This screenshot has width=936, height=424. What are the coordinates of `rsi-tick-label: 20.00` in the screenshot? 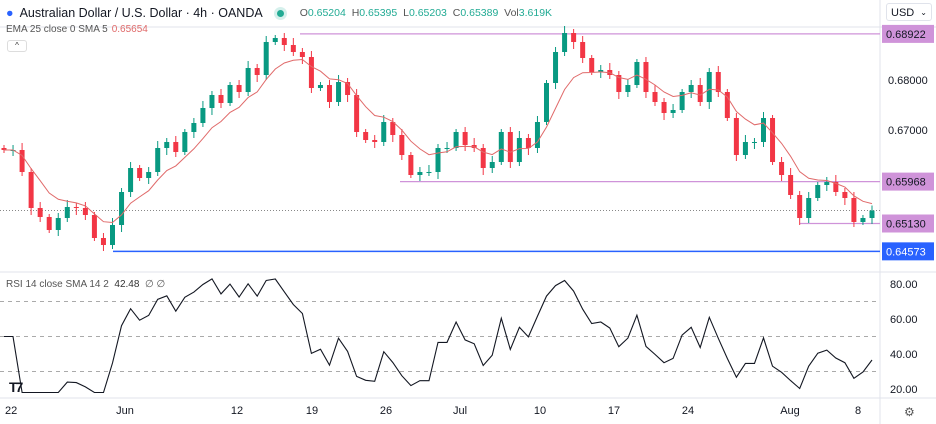 It's located at (904, 390).